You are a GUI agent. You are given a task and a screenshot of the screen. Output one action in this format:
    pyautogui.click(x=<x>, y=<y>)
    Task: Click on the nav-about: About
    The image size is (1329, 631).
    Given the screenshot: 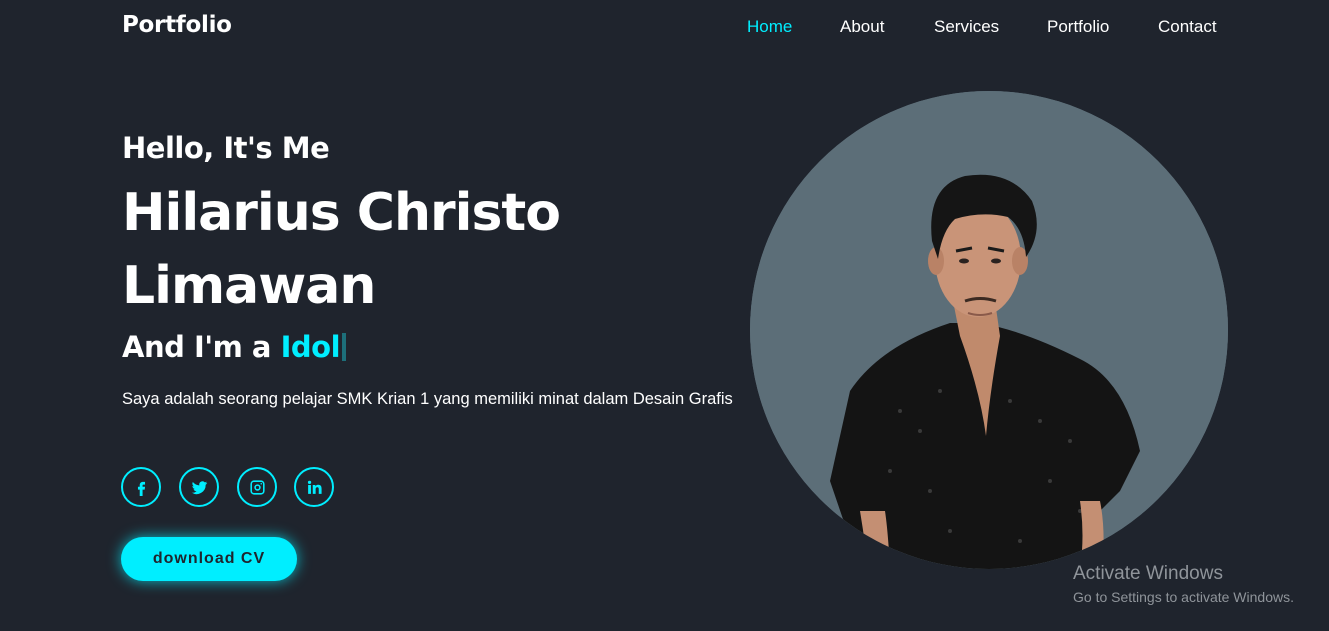 What is the action you would take?
    pyautogui.click(x=862, y=27)
    